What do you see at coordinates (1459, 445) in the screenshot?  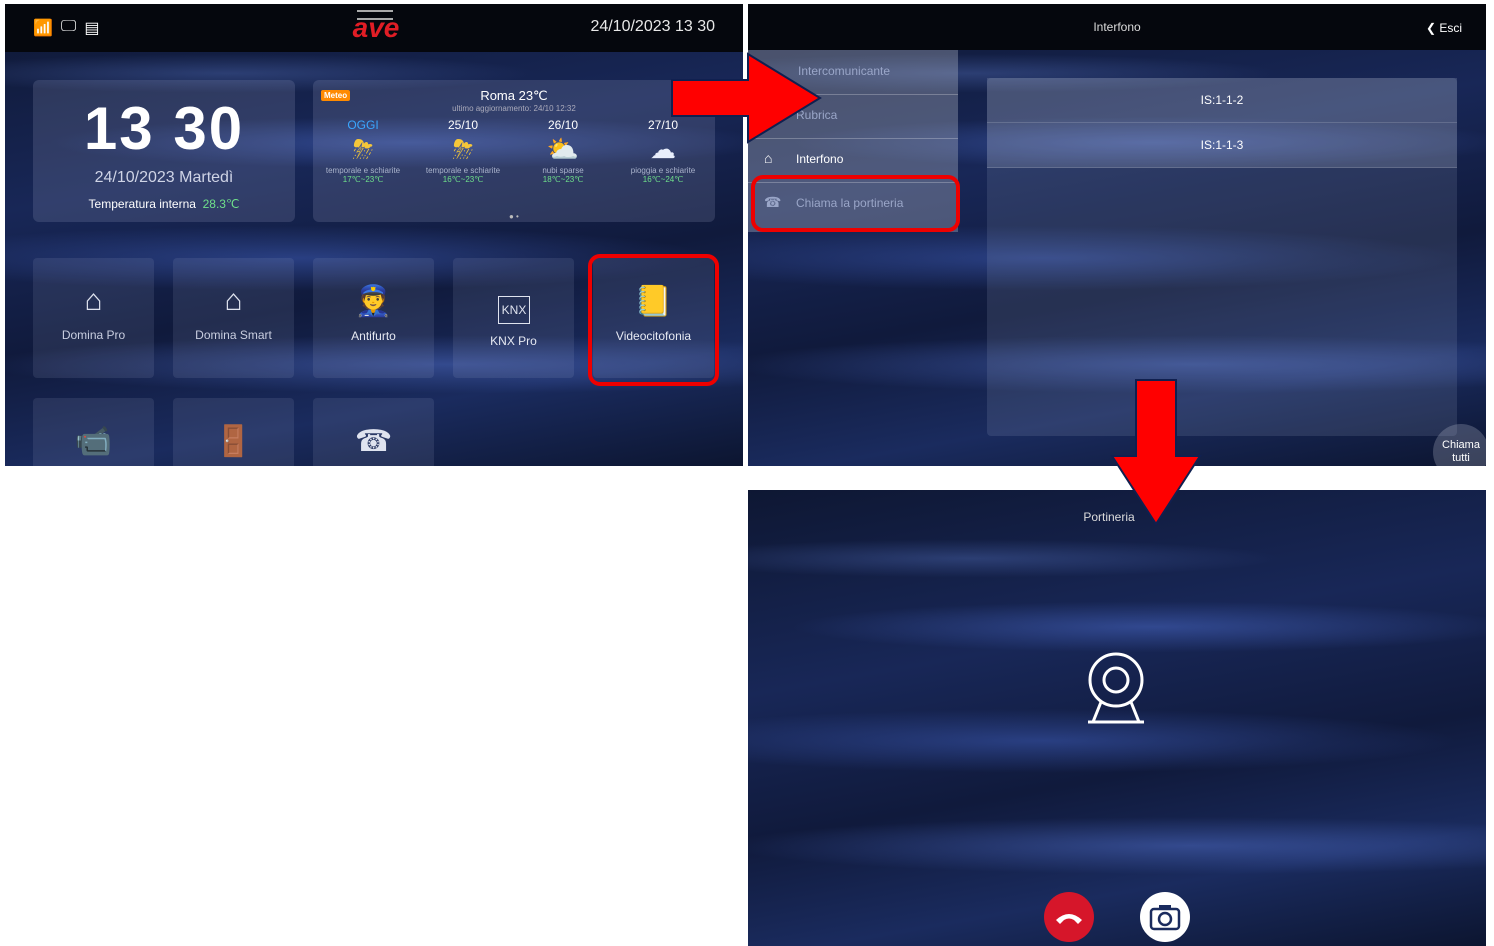 I see `call-all-button: Chiama tutti` at bounding box center [1459, 445].